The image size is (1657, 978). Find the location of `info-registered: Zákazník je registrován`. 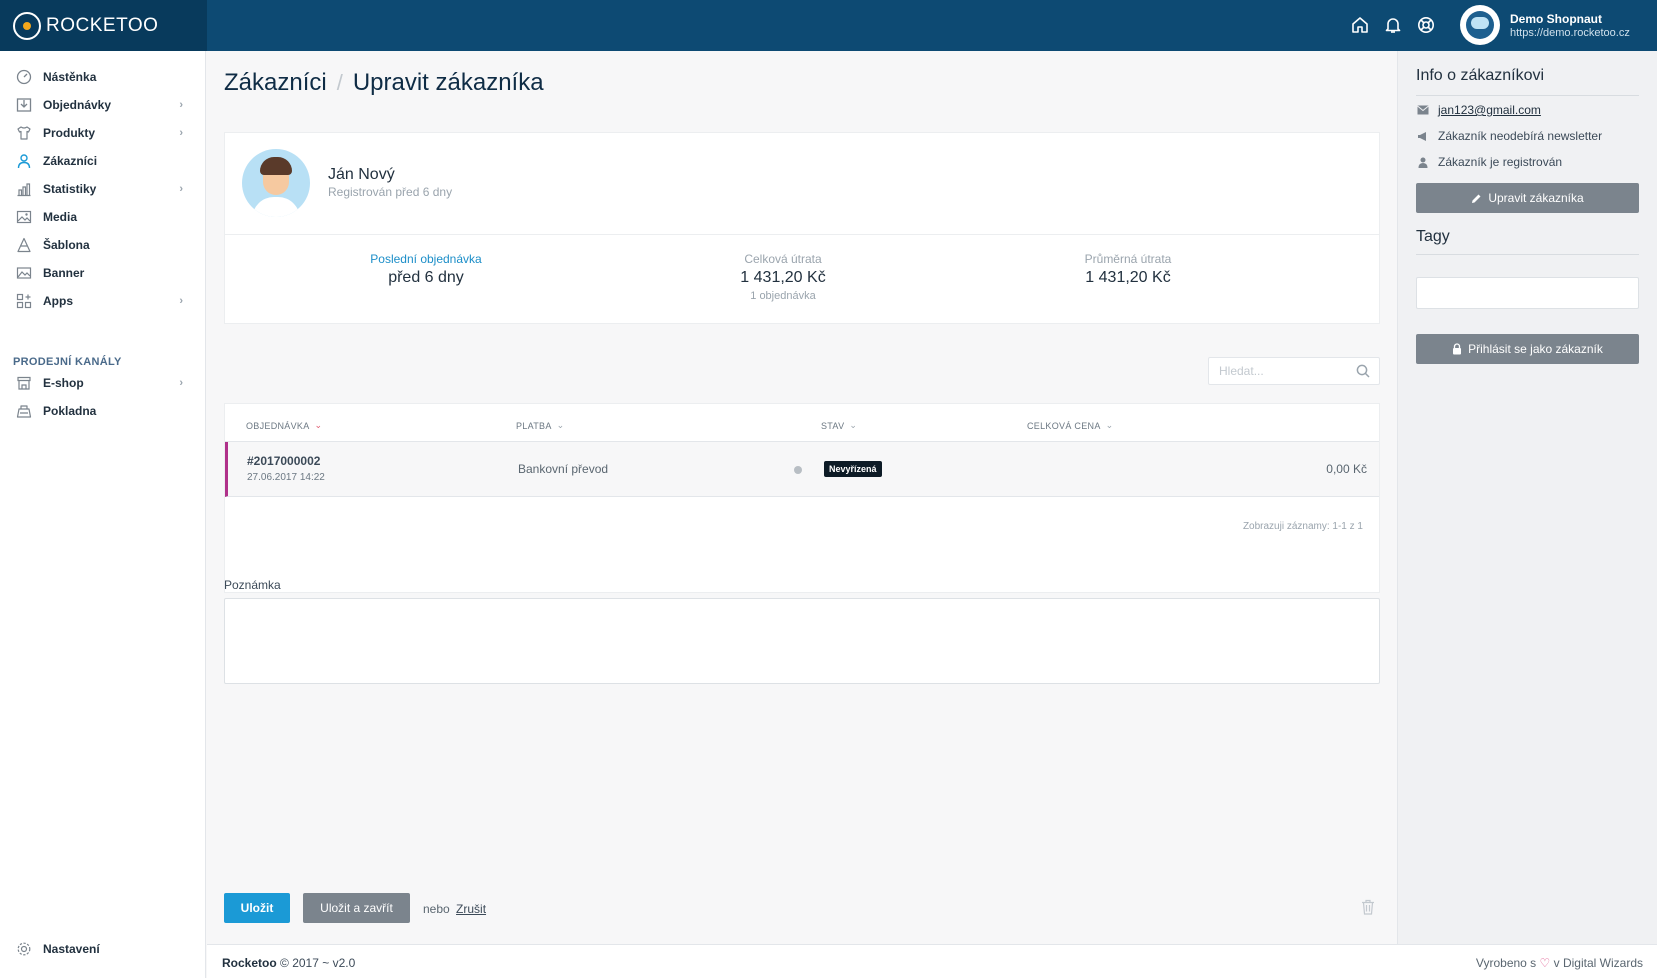

info-registered: Zákazník je registrován is located at coordinates (1489, 162).